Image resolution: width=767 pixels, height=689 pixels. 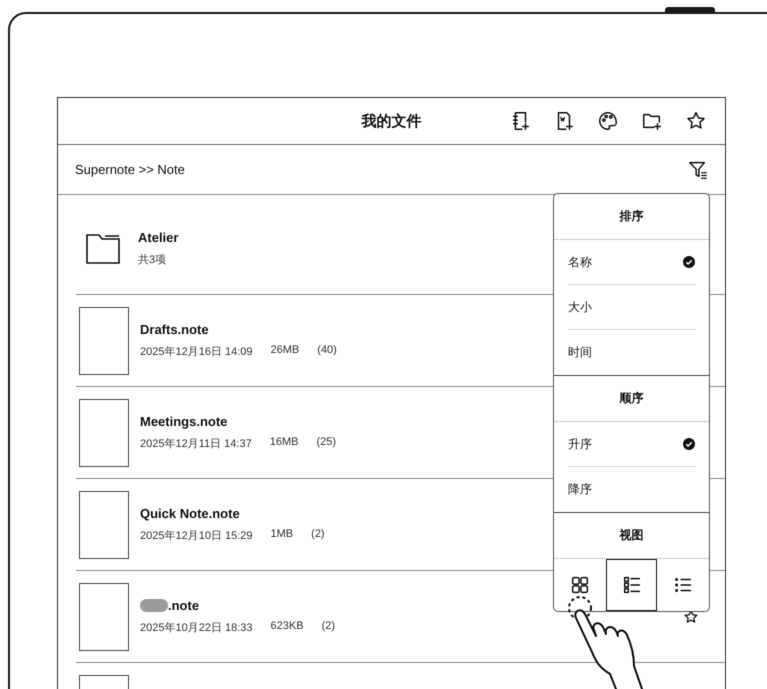 What do you see at coordinates (631, 444) in the screenshot?
I see `menu-item: 升序` at bounding box center [631, 444].